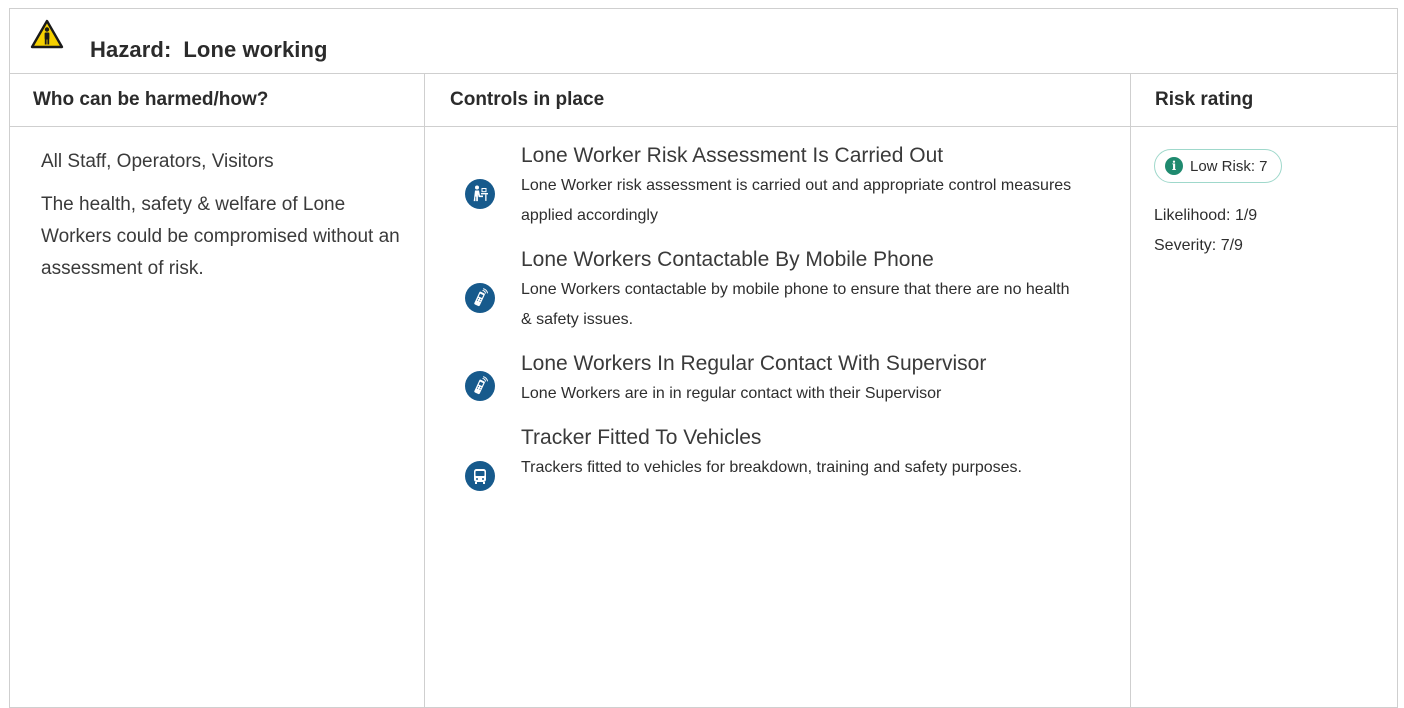 Image resolution: width=1404 pixels, height=708 pixels. Describe the element at coordinates (1174, 166) in the screenshot. I see `info-icon: i` at that location.